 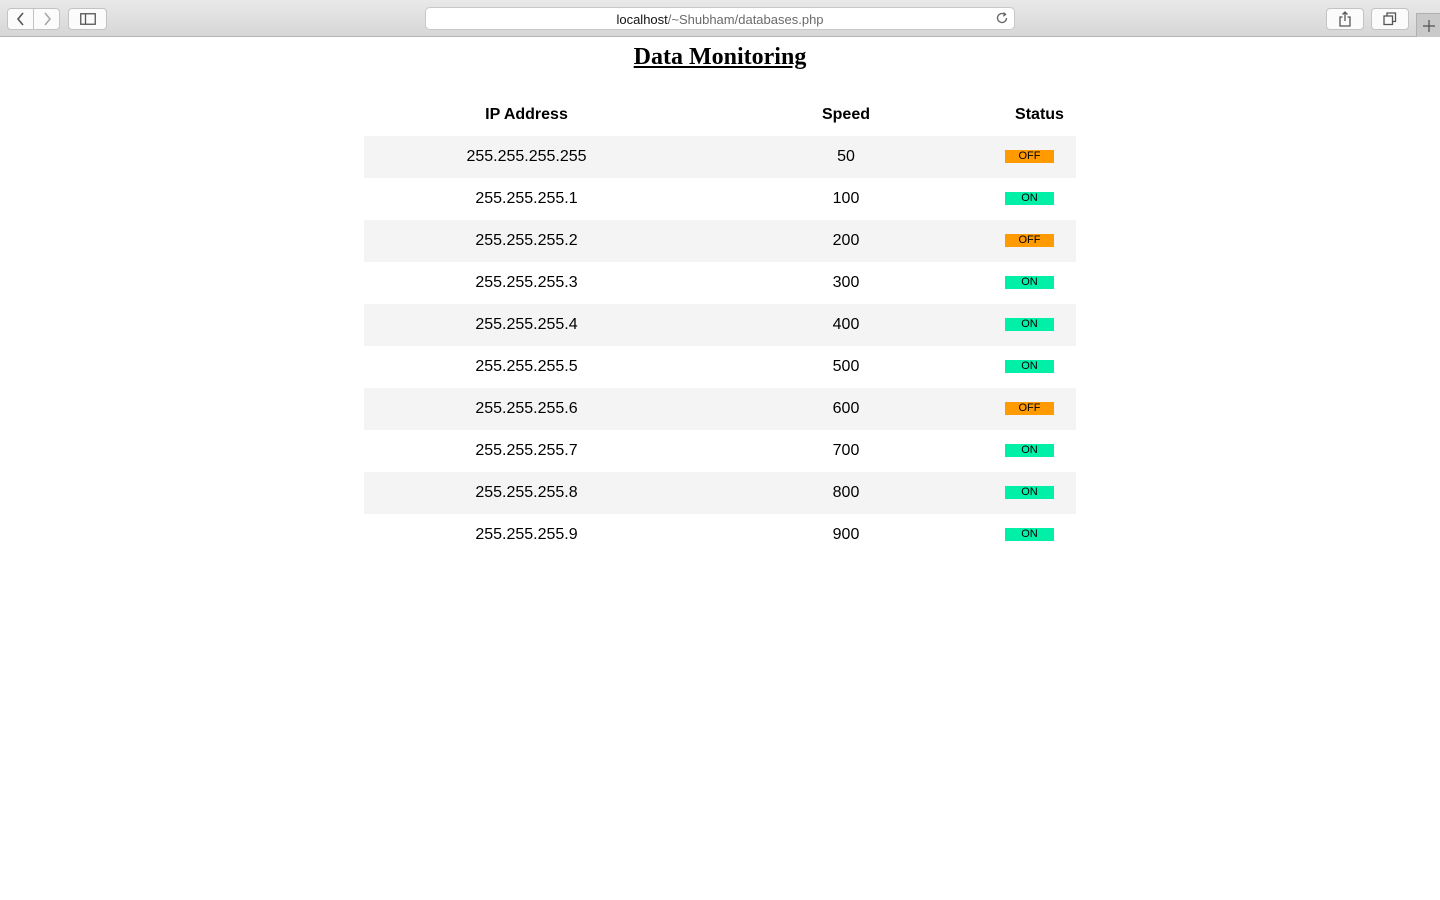 I want to click on speed-cell: 50, so click(x=846, y=156).